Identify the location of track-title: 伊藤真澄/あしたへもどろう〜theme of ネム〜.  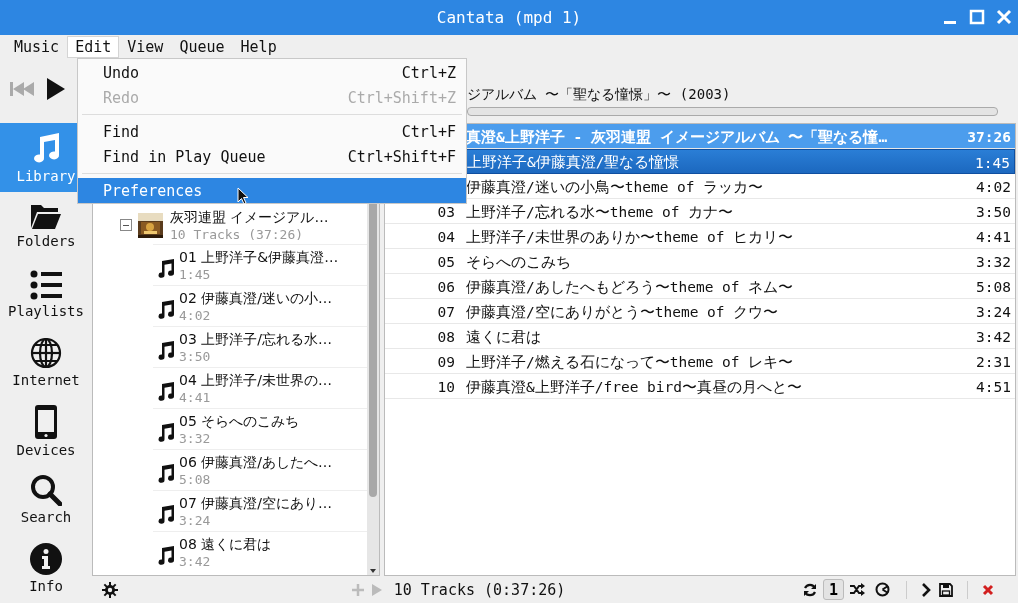
(630, 287).